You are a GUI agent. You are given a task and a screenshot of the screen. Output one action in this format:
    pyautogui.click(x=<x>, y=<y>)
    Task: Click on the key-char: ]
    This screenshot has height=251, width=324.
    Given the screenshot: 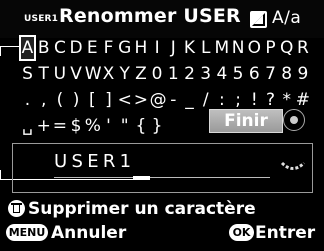 What is the action you would take?
    pyautogui.click(x=108, y=100)
    